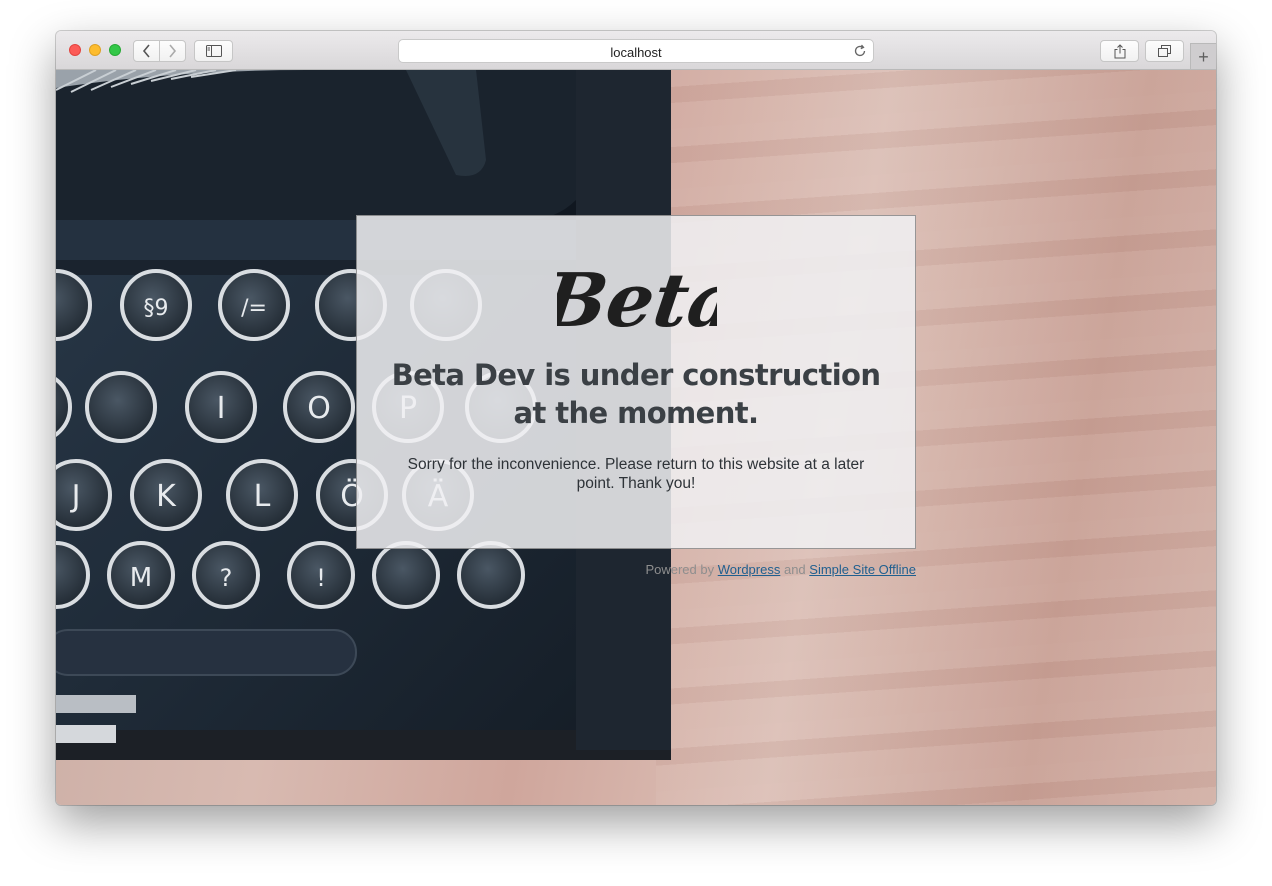  I want to click on new-tab-button: +, so click(1203, 56).